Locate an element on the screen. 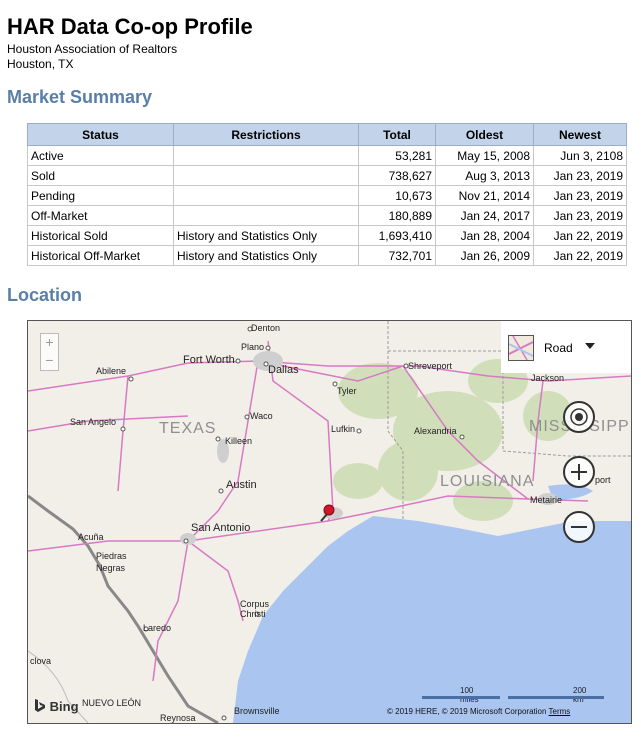 This screenshot has width=641, height=747. plus-icon is located at coordinates (579, 472).